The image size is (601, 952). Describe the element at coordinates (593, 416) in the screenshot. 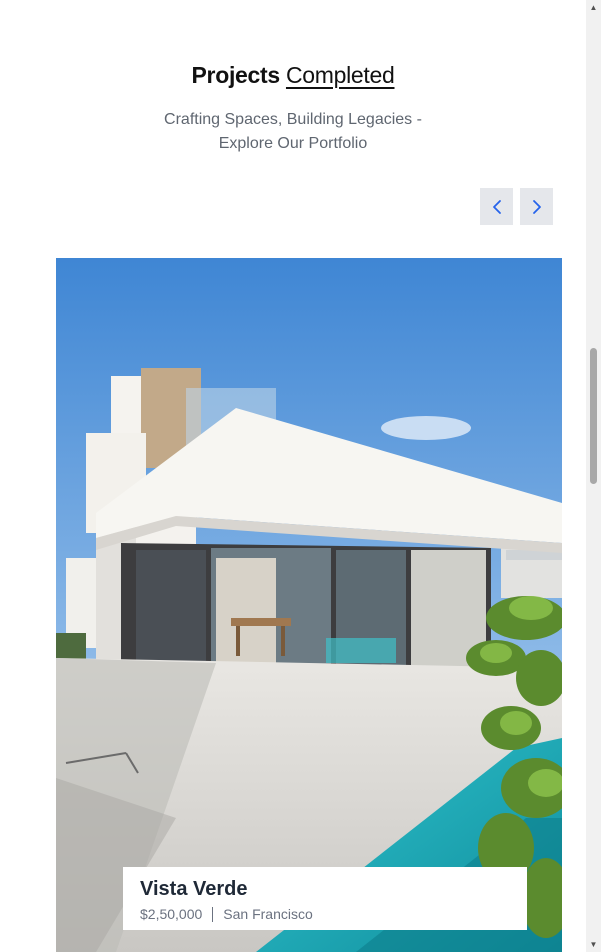

I see `scrollbar-thumb` at that location.